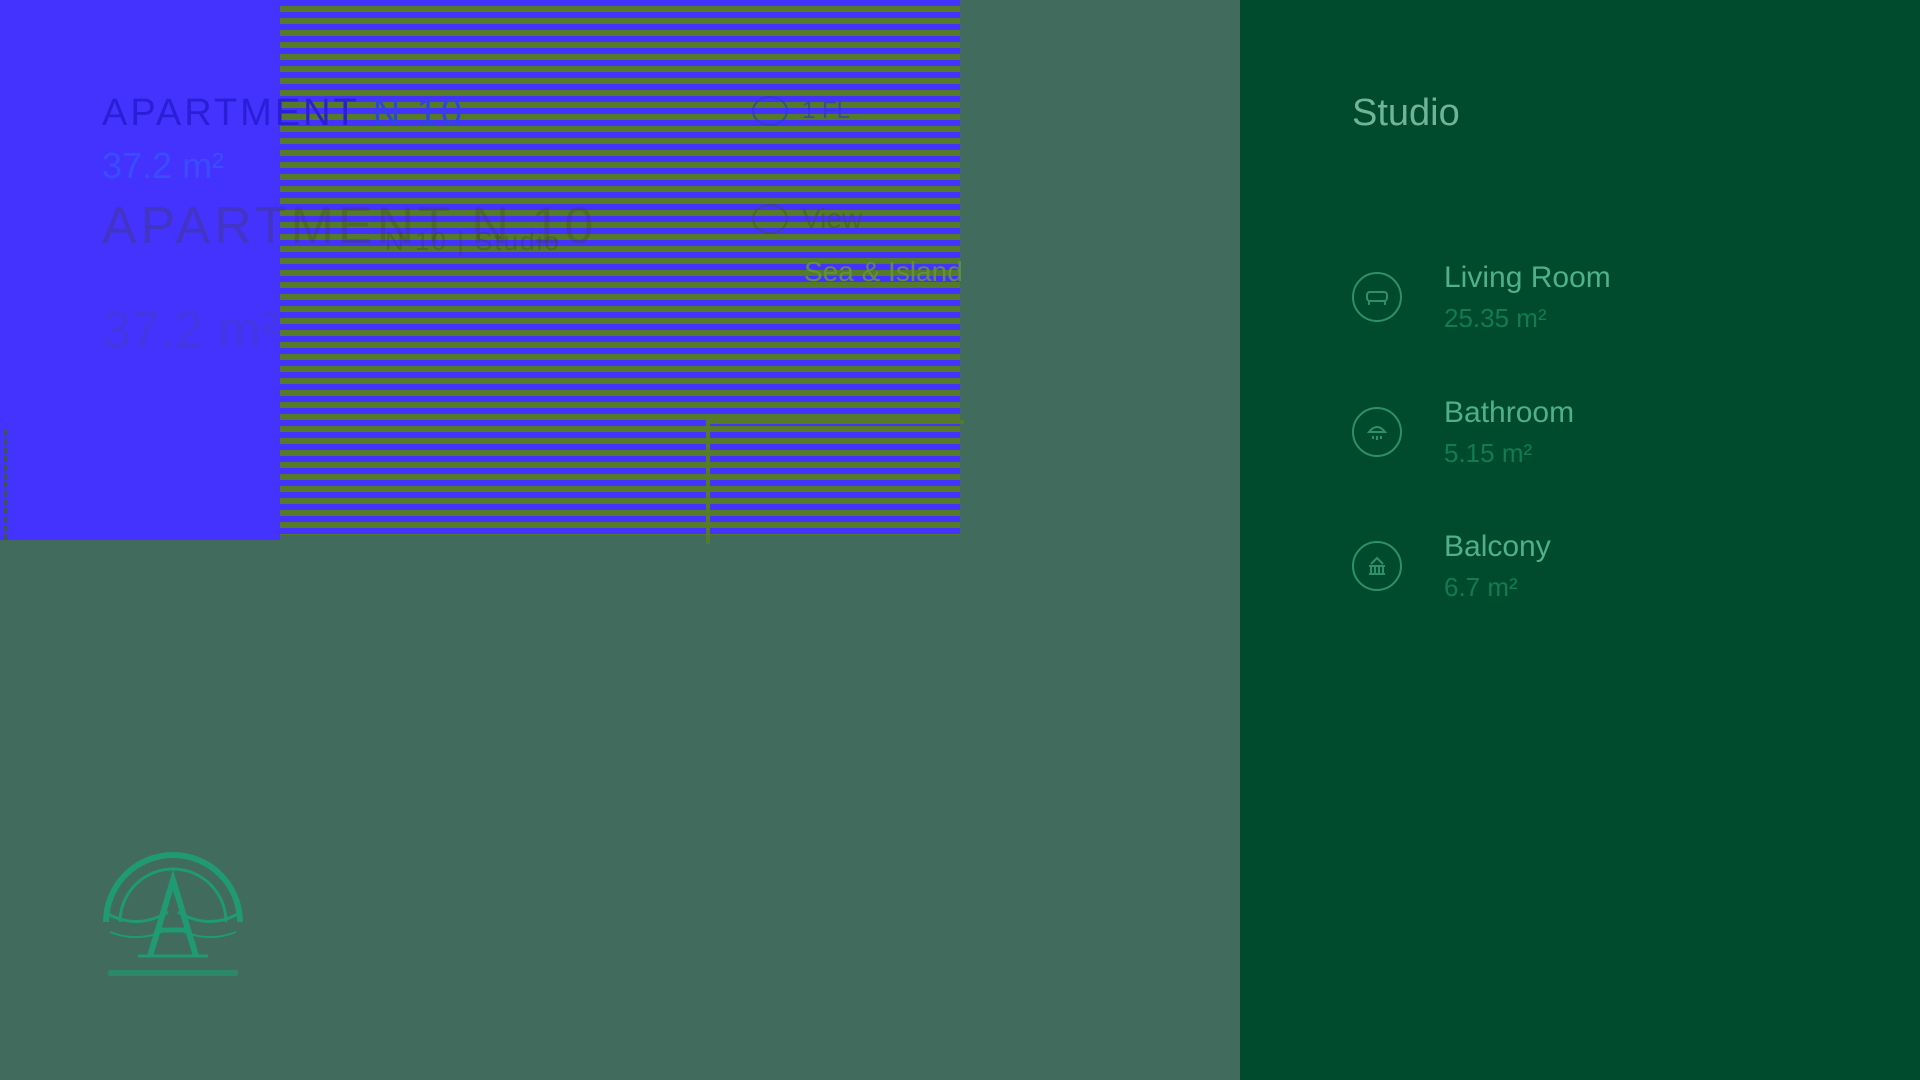 The height and width of the screenshot is (1080, 1920). Describe the element at coordinates (832, 218) in the screenshot. I see `view-label: View` at that location.